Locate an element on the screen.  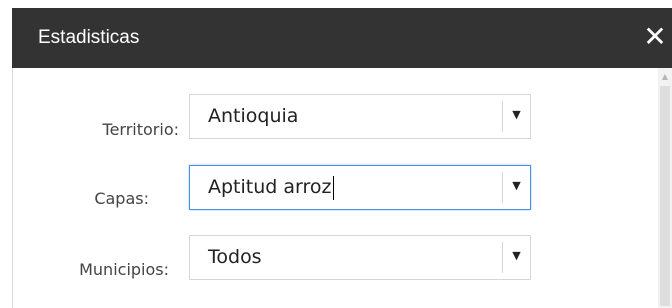
dialog-title: Estadisticas is located at coordinates (89, 37).